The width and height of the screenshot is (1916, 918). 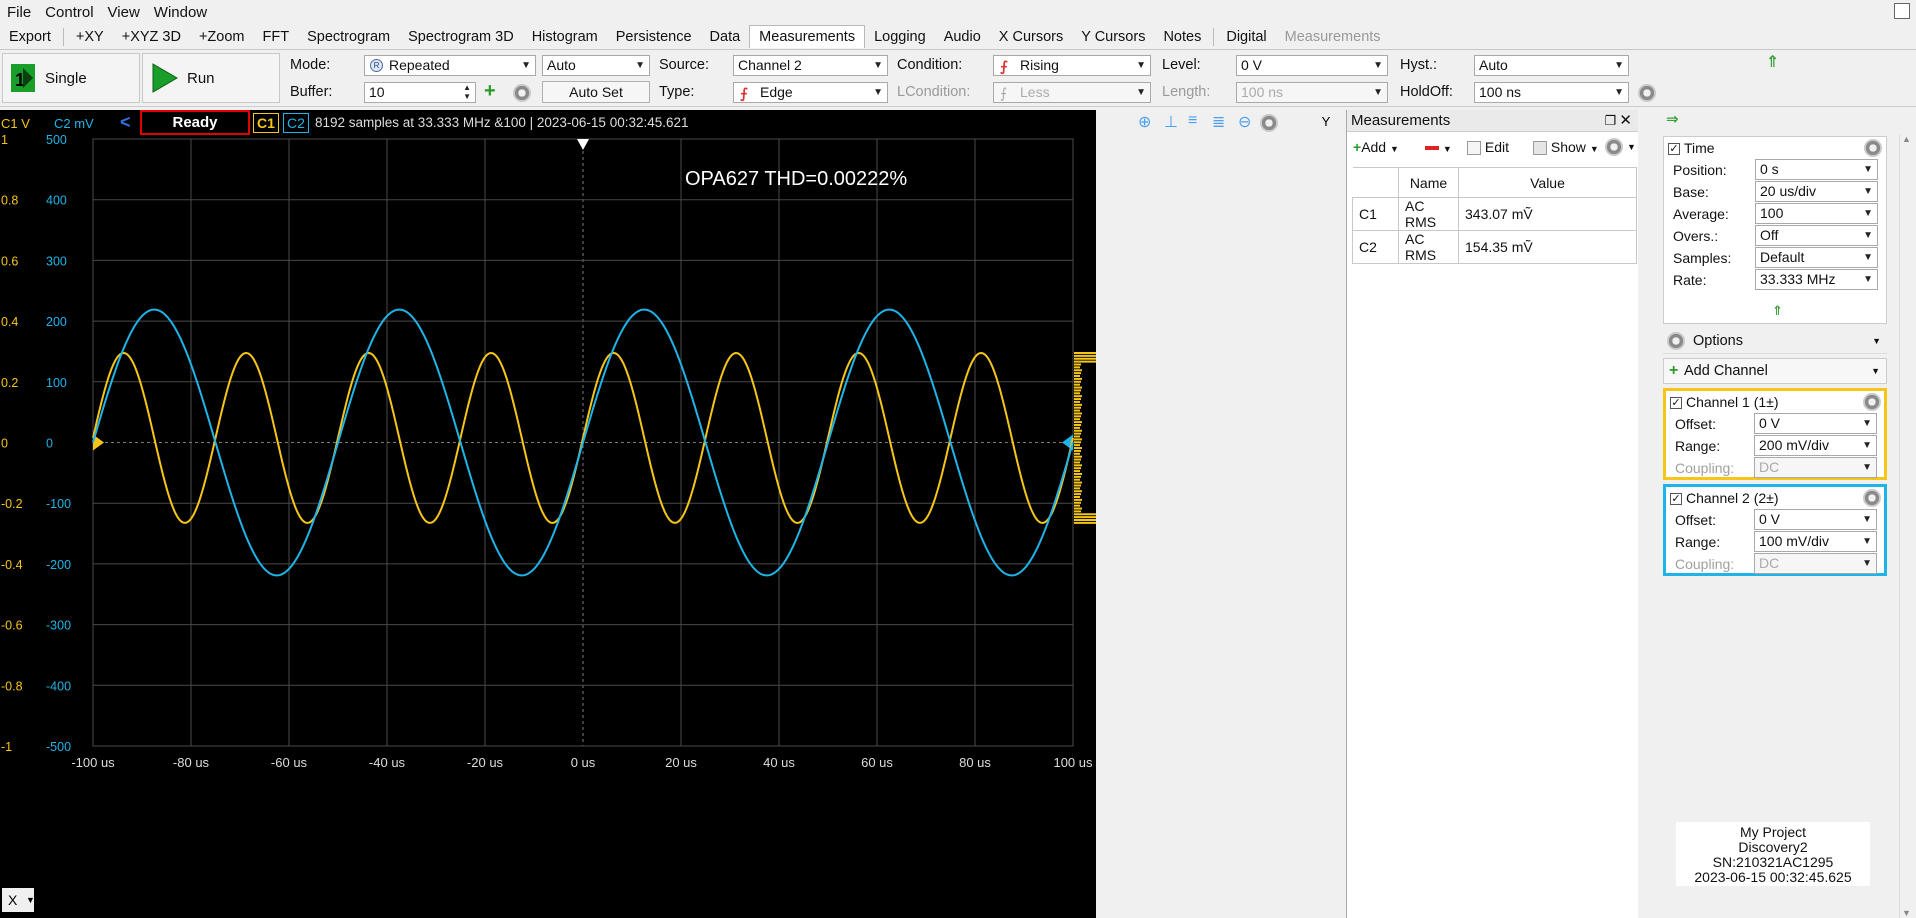 I want to click on buffer-stepper: 10 ▲ ▼, so click(x=420, y=92).